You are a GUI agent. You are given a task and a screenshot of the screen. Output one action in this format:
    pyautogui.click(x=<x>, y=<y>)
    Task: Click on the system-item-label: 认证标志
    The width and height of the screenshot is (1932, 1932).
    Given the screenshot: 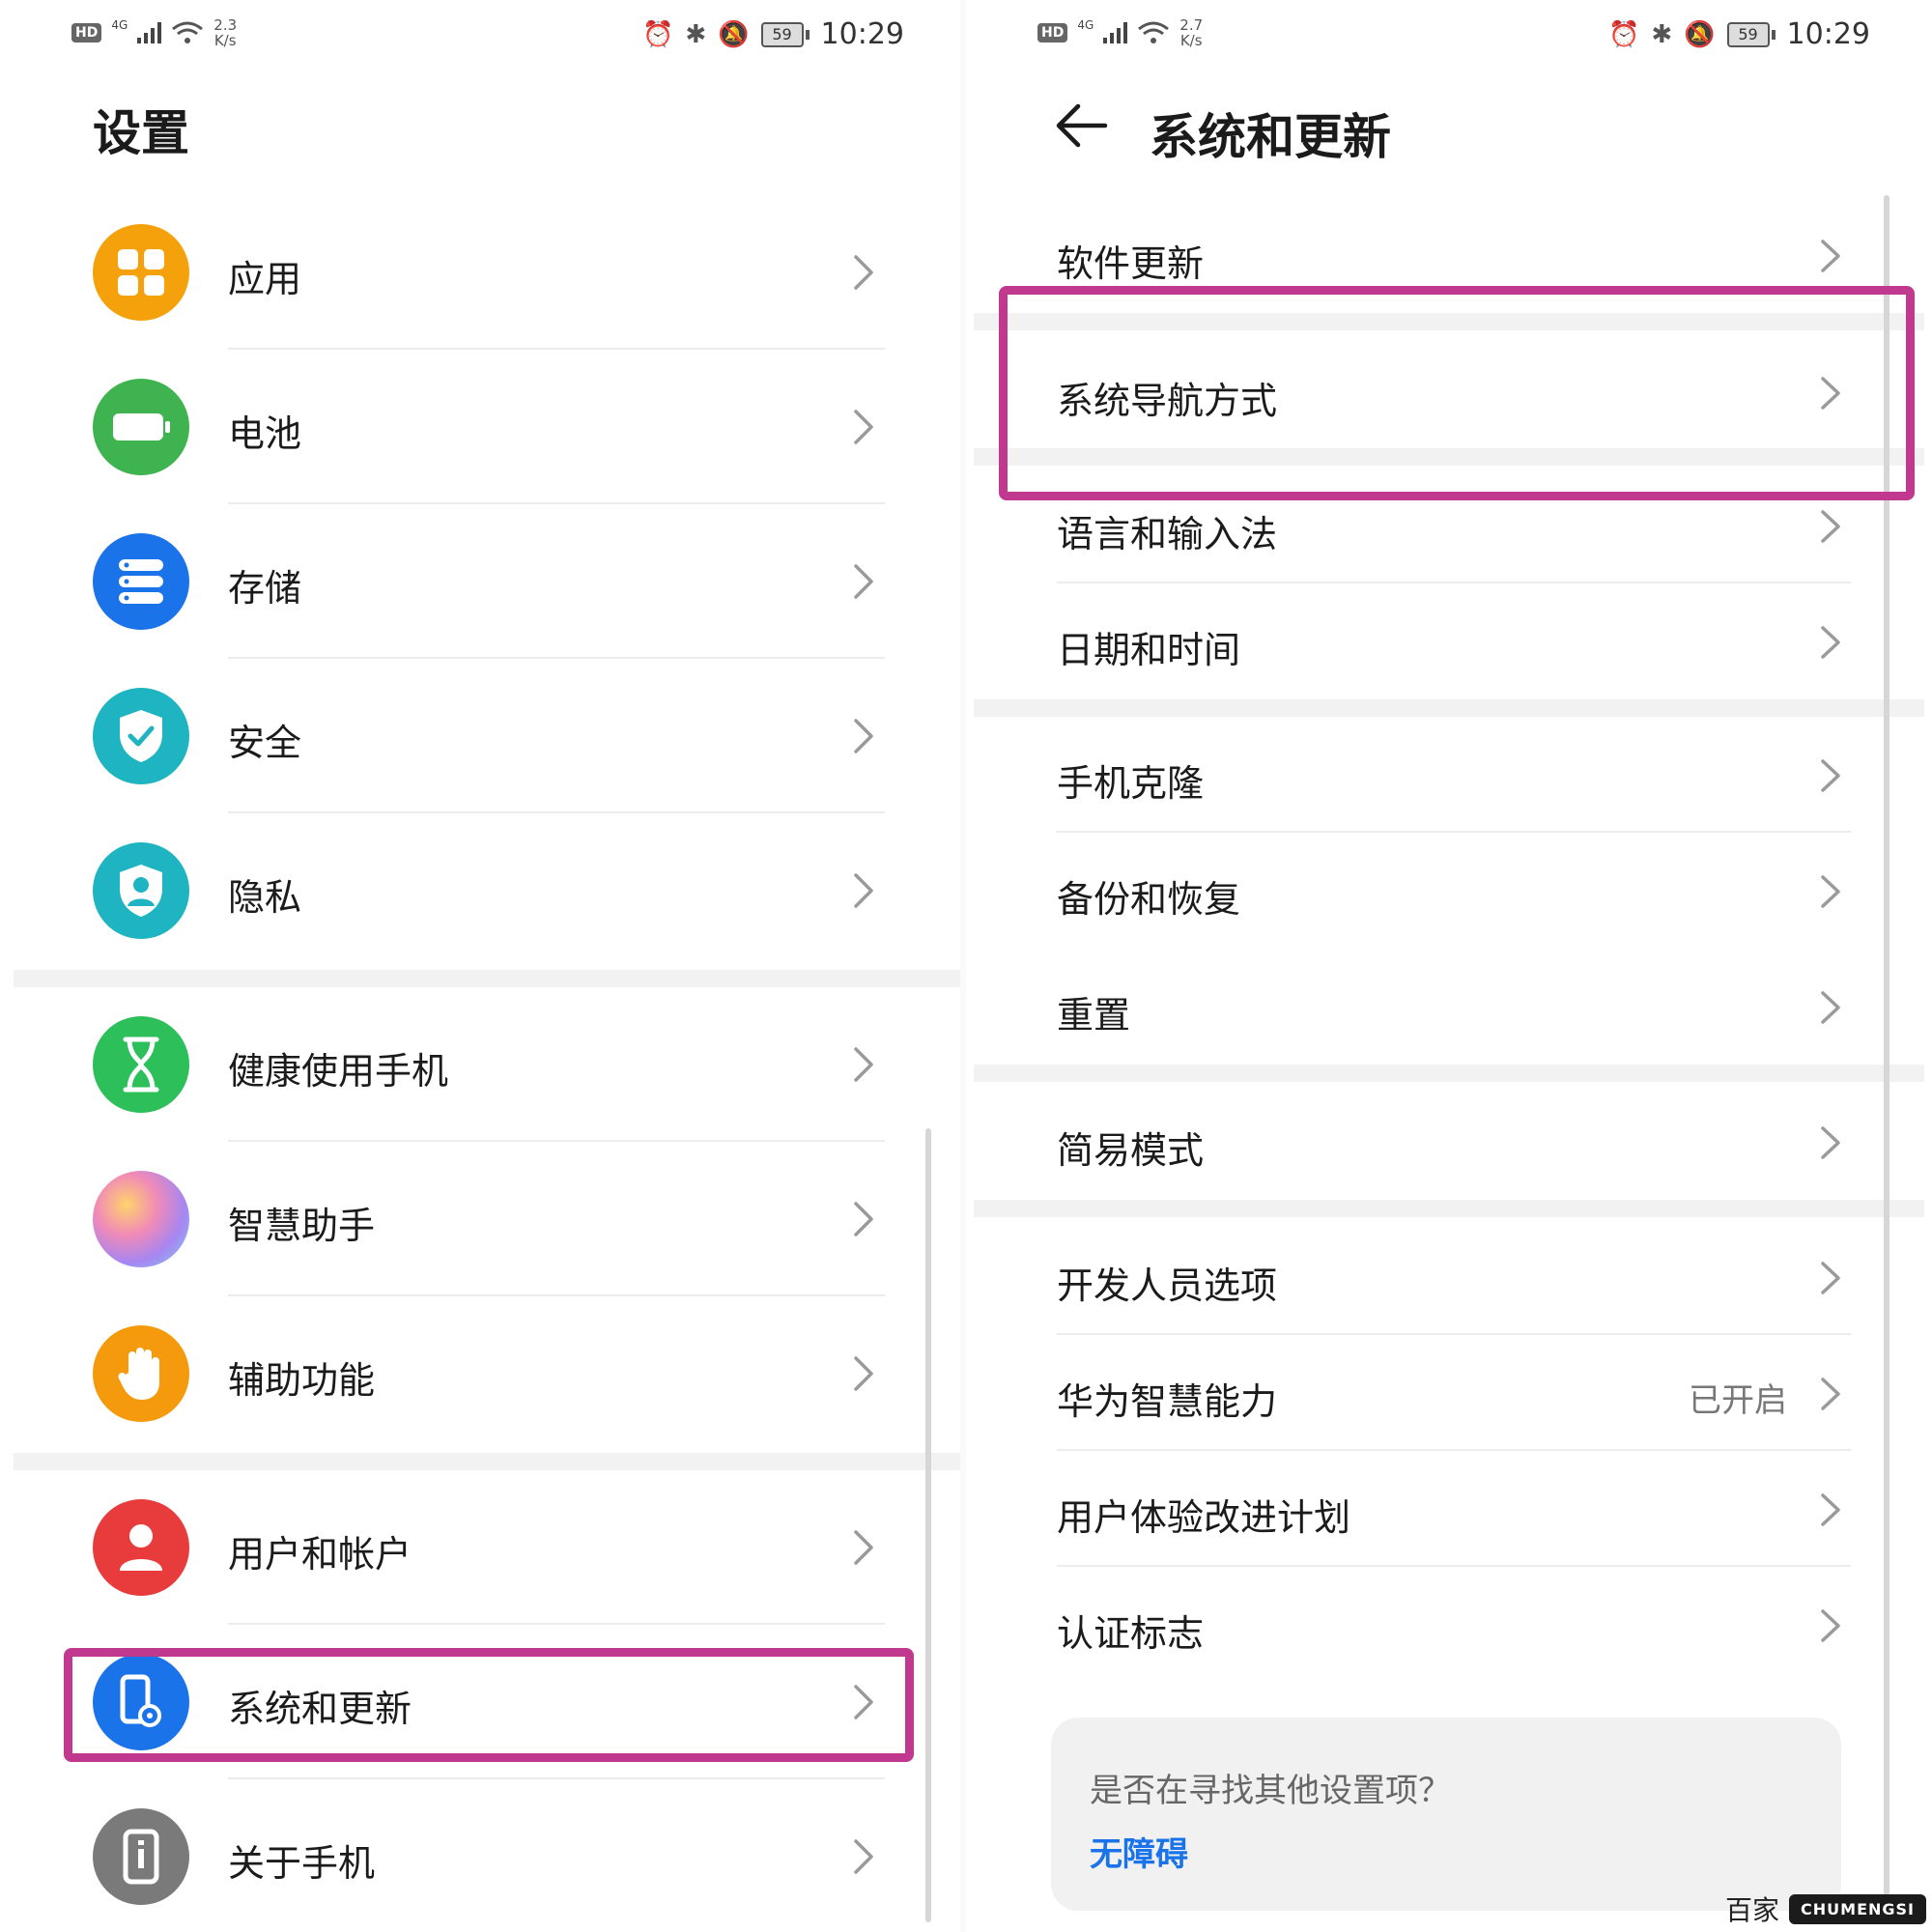 What is the action you would take?
    pyautogui.click(x=1131, y=1633)
    